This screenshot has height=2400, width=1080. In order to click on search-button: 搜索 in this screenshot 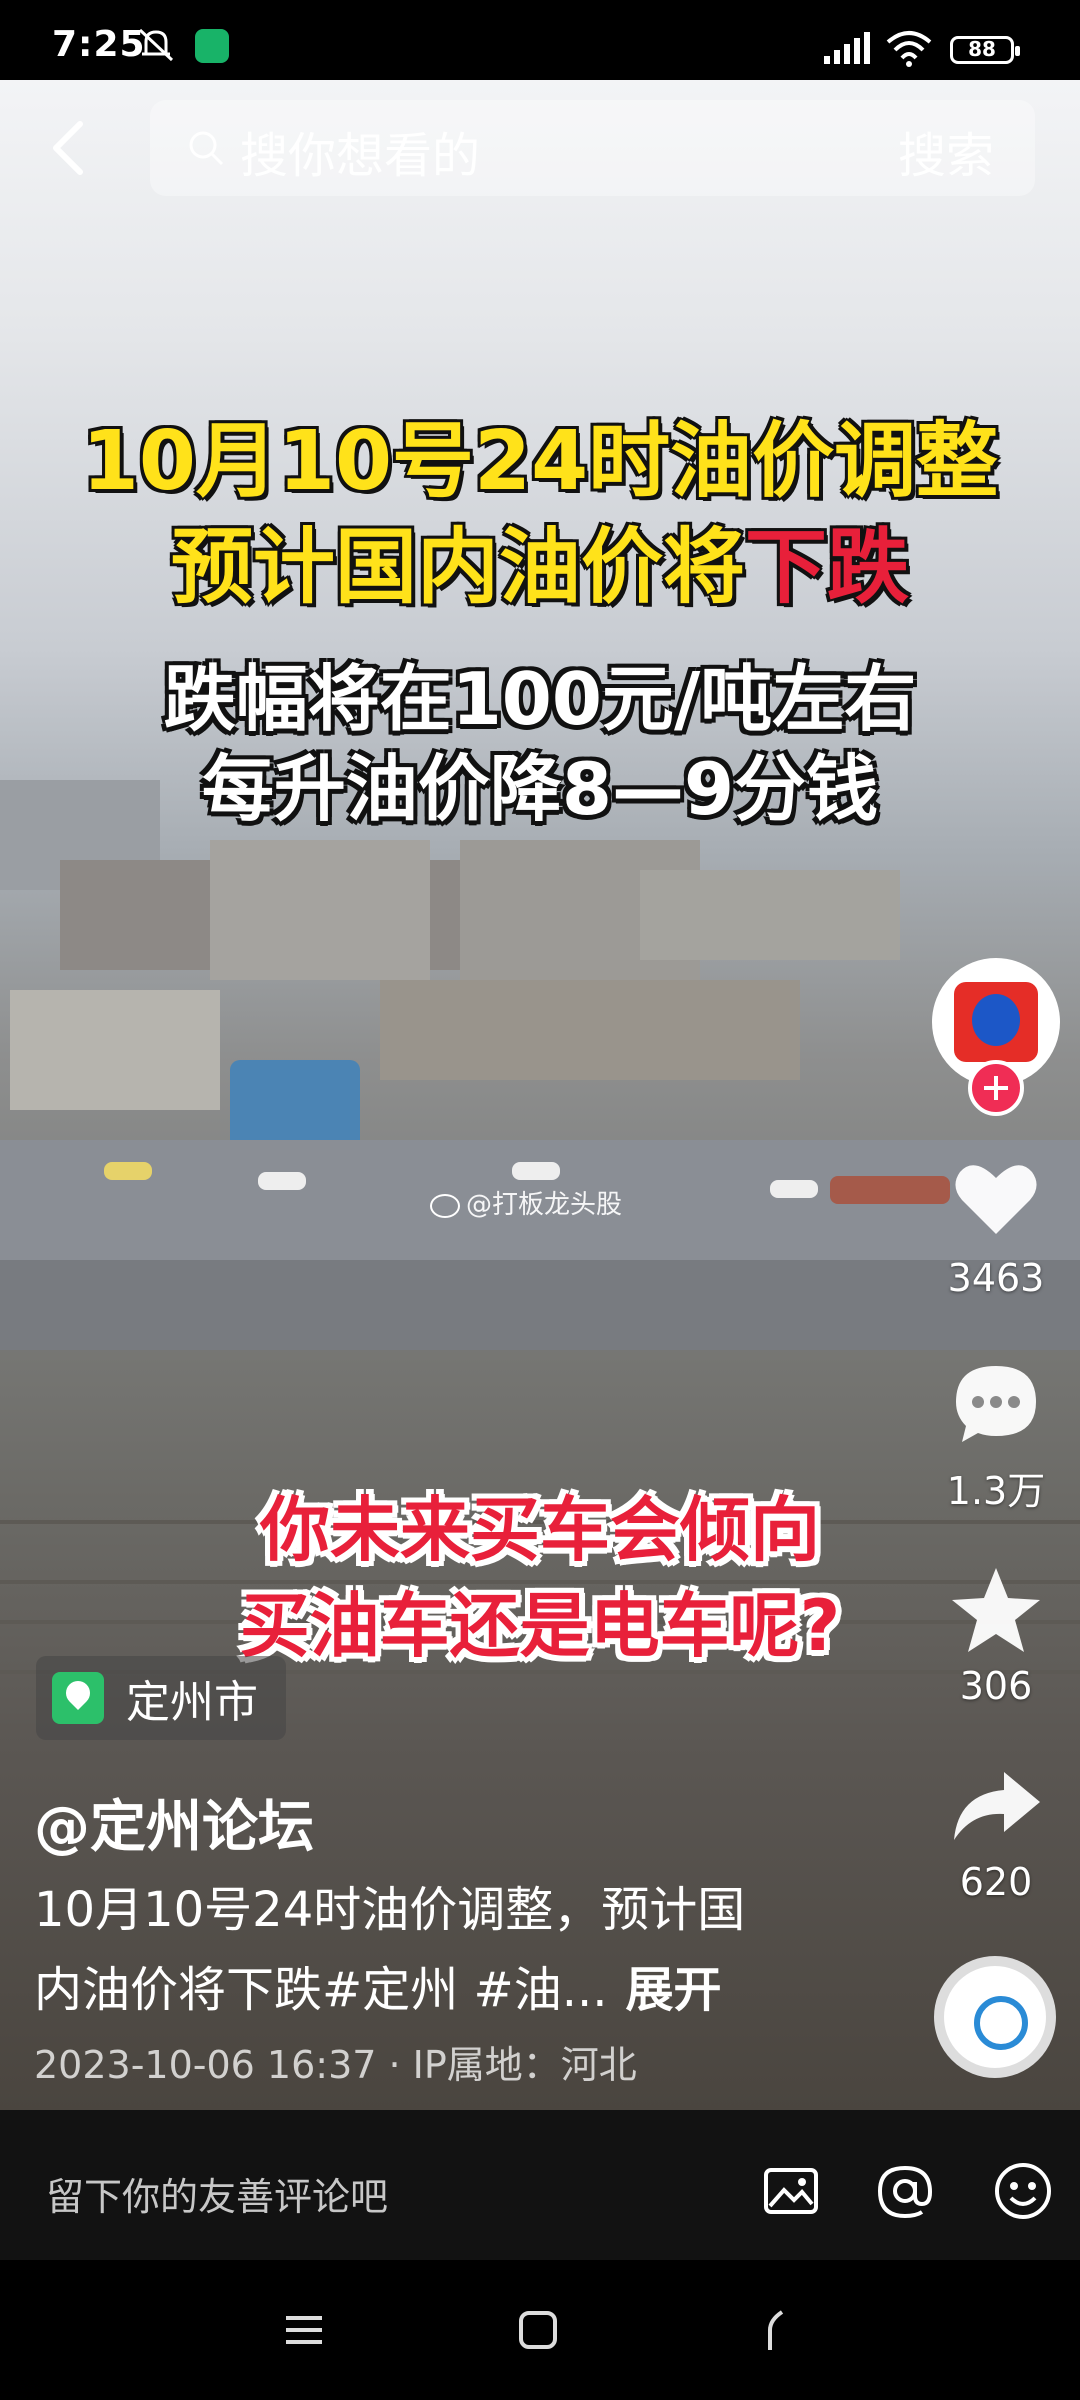, I will do `click(946, 151)`.